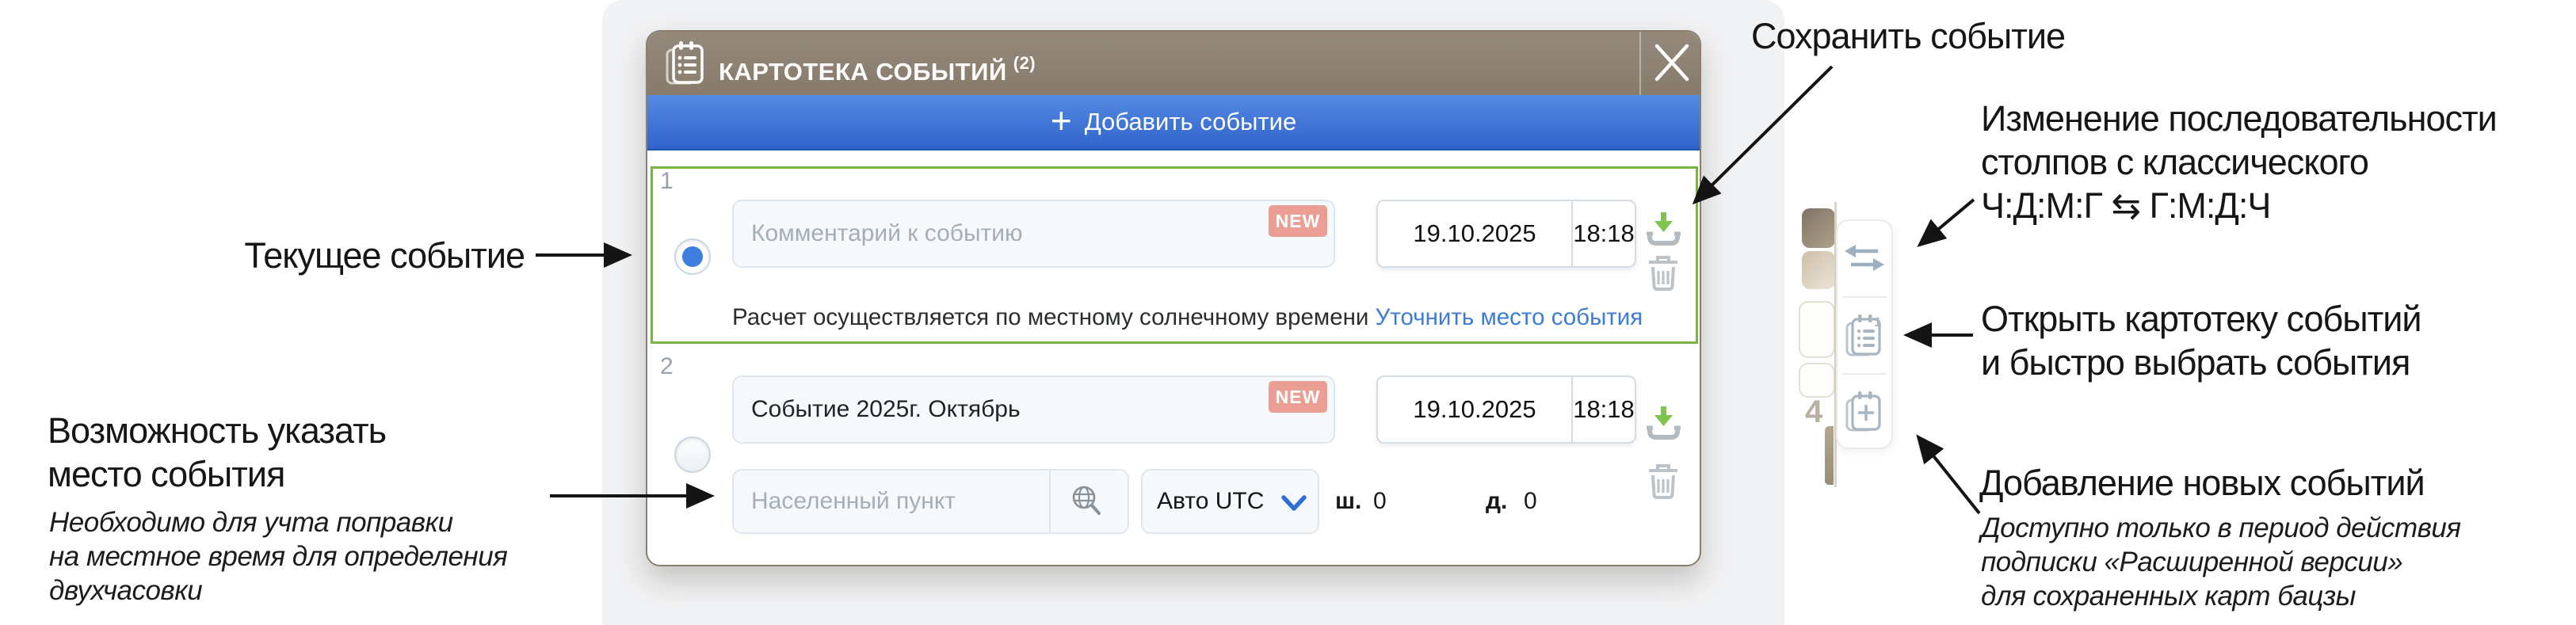 The height and width of the screenshot is (625, 2576). I want to click on annotation-add-note-line2: подписки «Расширенной версии», so click(2192, 562).